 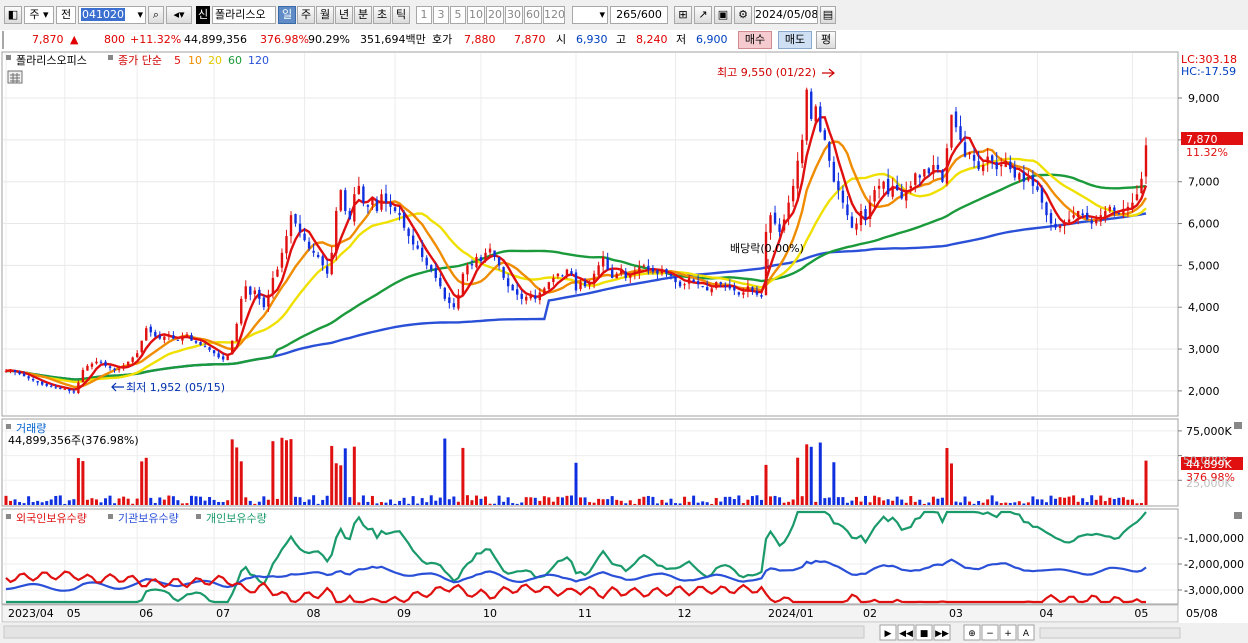 I want to click on play-icon: ▶, so click(x=888, y=632).